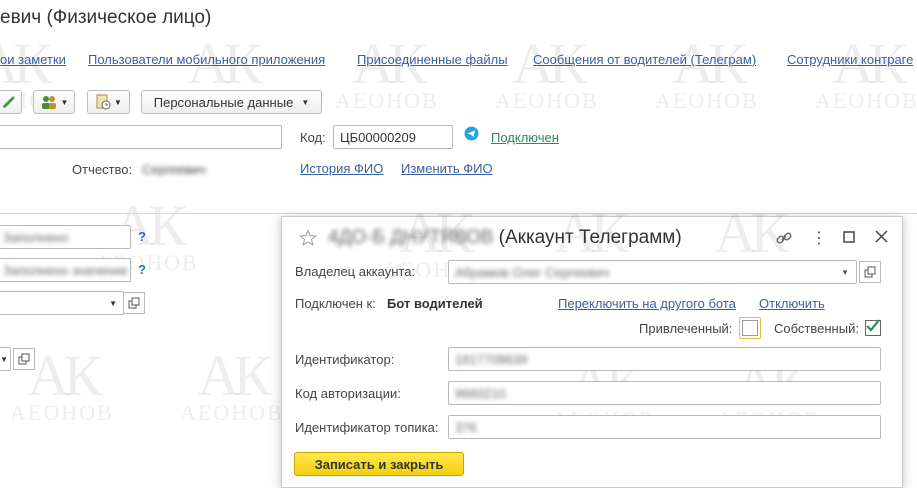 The image size is (917, 488). I want to click on name-field, so click(141, 137).